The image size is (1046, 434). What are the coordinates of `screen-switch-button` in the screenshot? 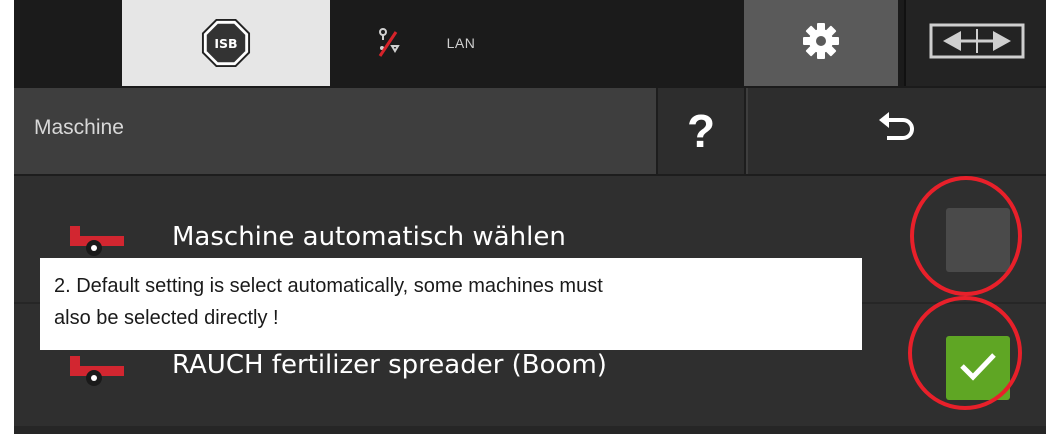 It's located at (975, 43).